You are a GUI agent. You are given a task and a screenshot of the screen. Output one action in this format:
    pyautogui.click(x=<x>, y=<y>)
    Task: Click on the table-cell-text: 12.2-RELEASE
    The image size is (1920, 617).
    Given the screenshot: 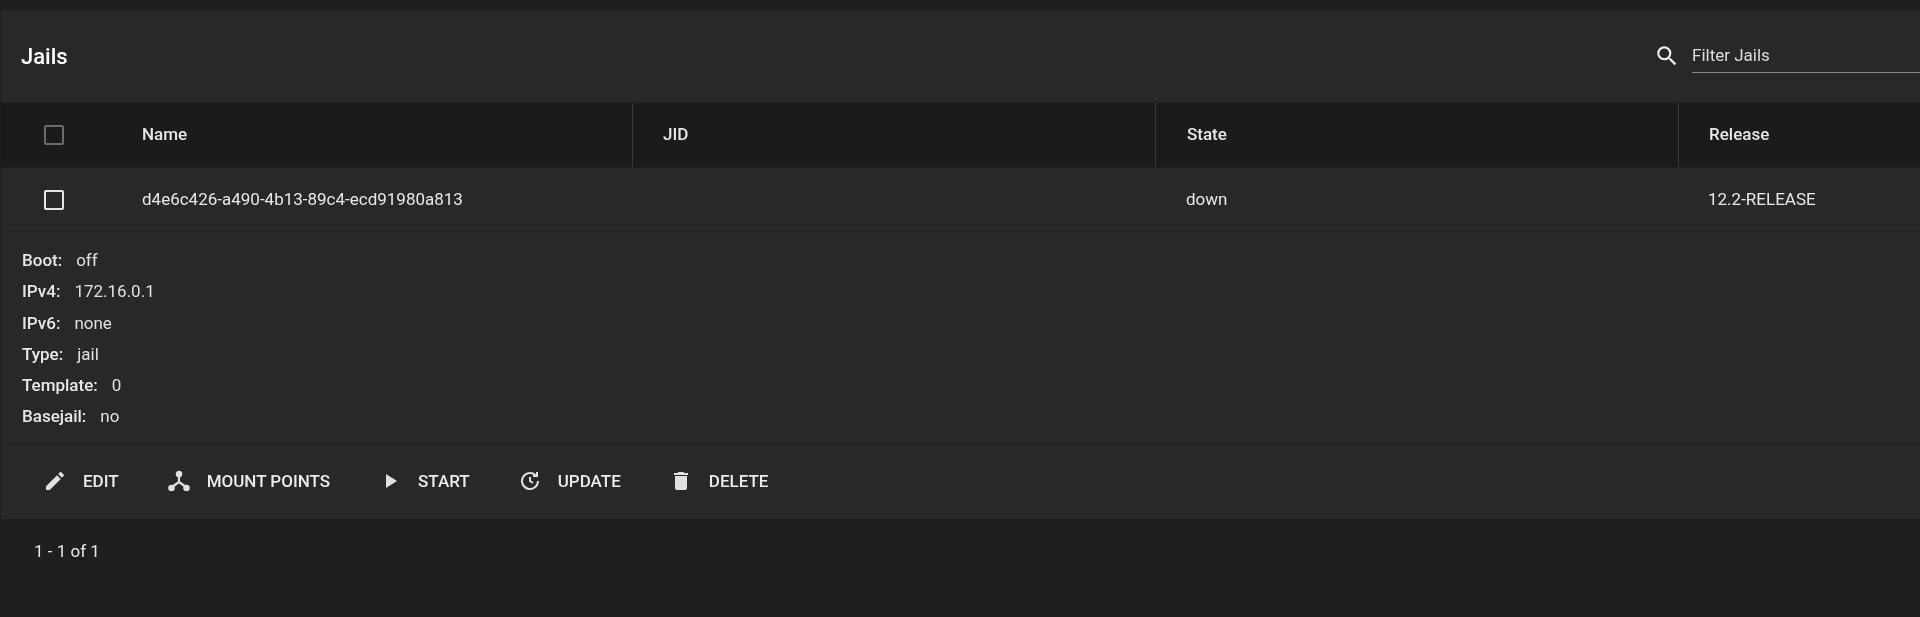 What is the action you would take?
    pyautogui.click(x=1762, y=199)
    